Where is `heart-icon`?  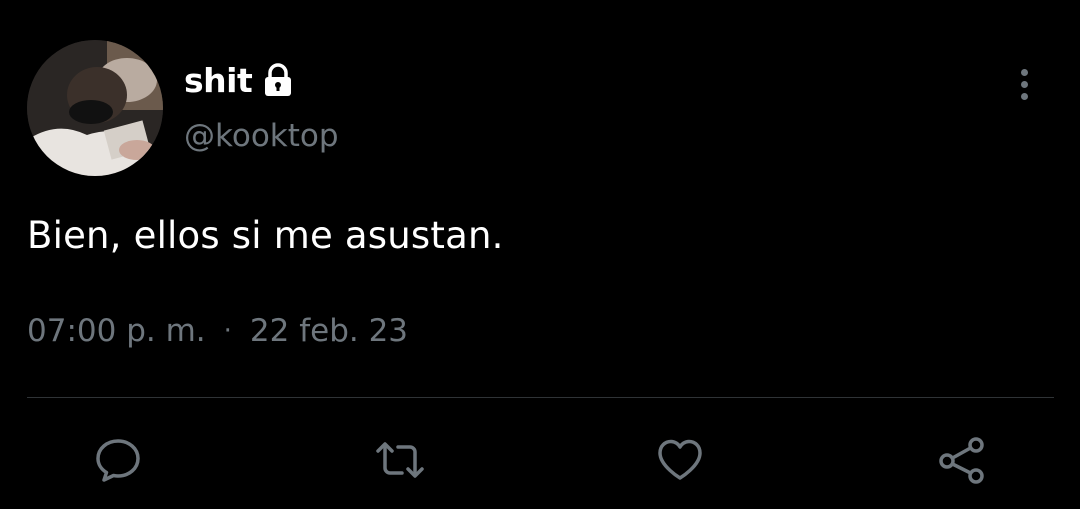
heart-icon is located at coordinates (680, 459).